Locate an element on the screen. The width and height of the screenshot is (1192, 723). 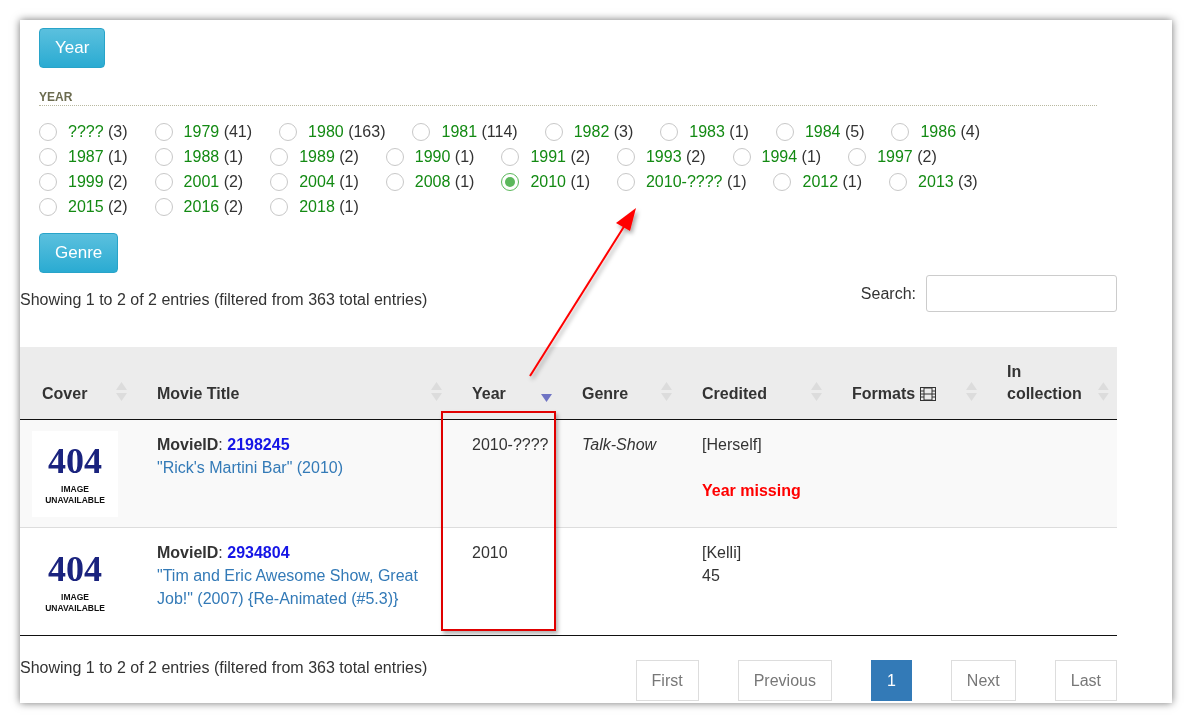
search-field is located at coordinates (1021, 293).